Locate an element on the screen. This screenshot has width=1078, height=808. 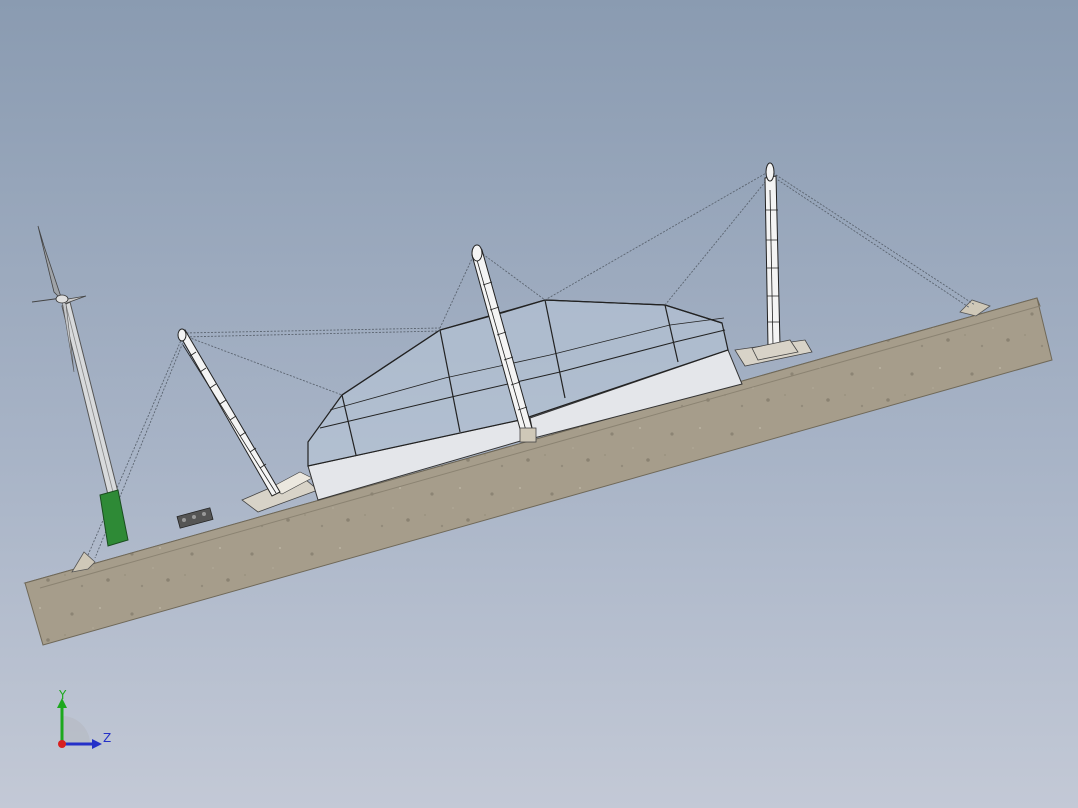
wind-turbine is located at coordinates (80, 386).